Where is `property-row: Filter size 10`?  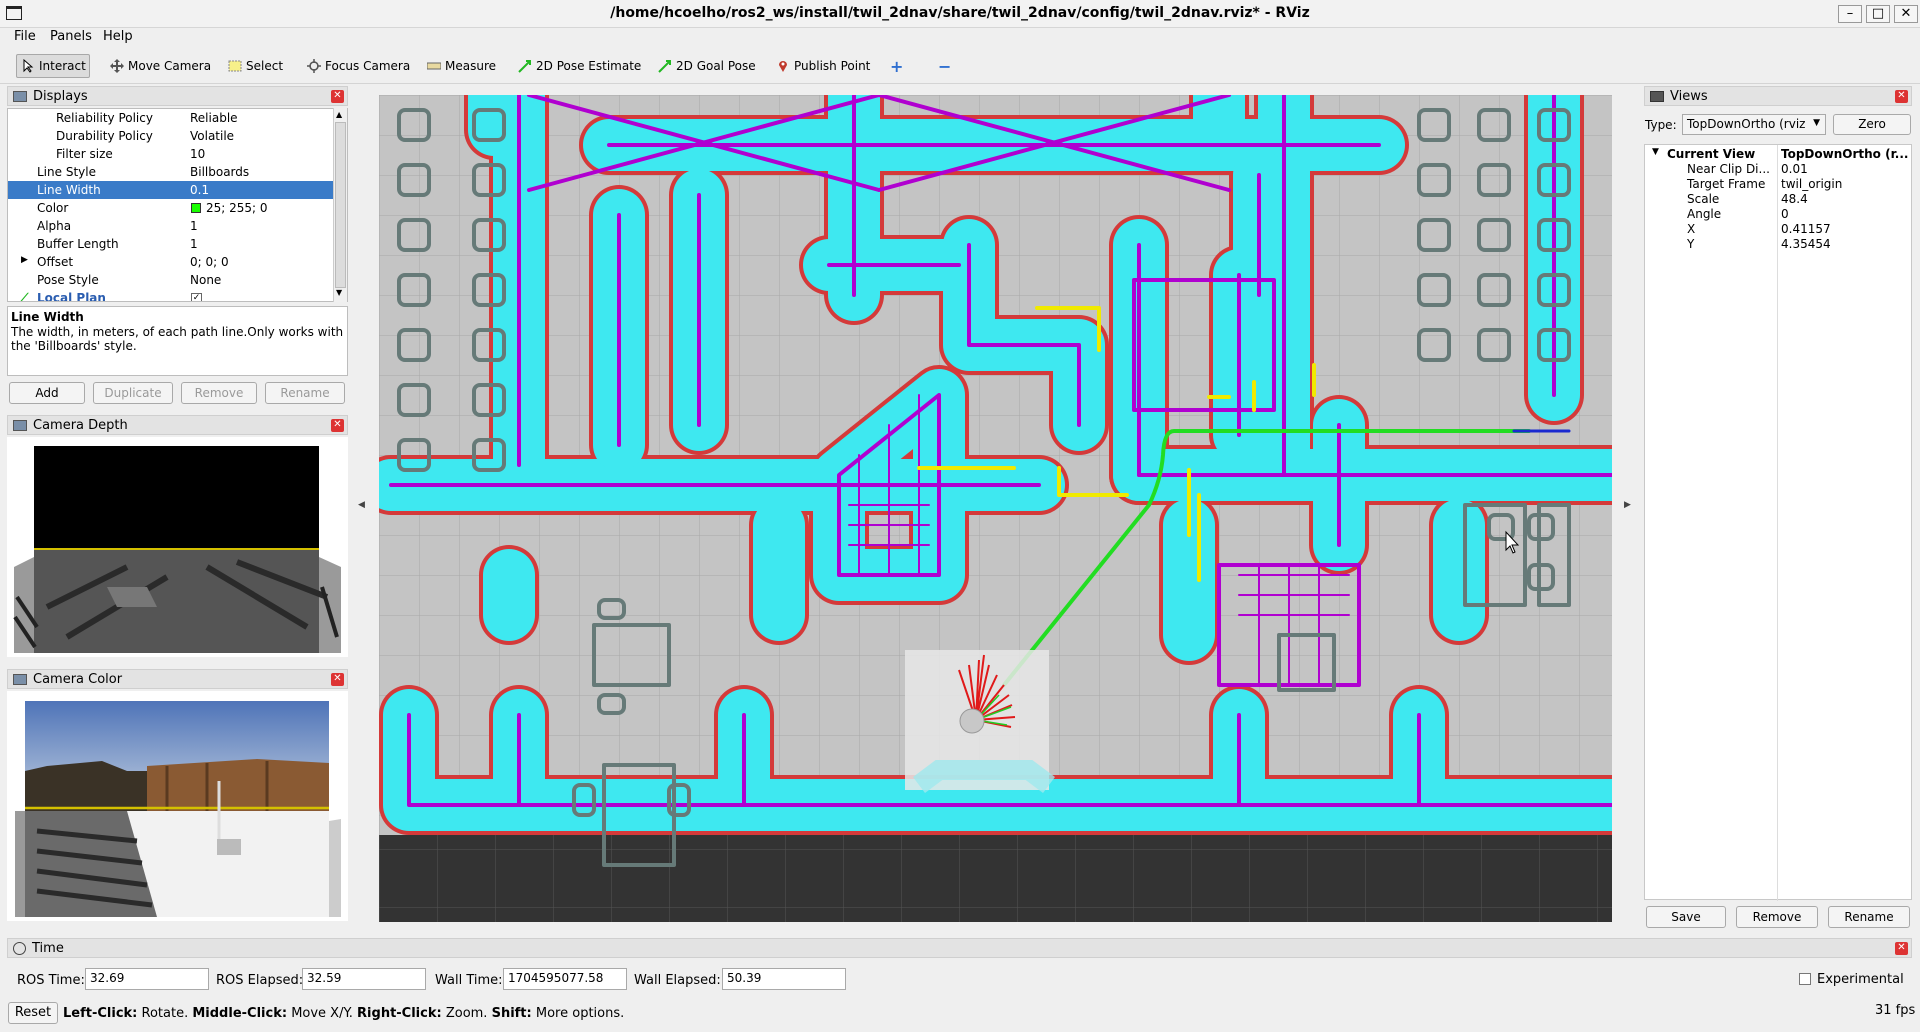
property-row: Filter size 10 is located at coordinates (170, 154).